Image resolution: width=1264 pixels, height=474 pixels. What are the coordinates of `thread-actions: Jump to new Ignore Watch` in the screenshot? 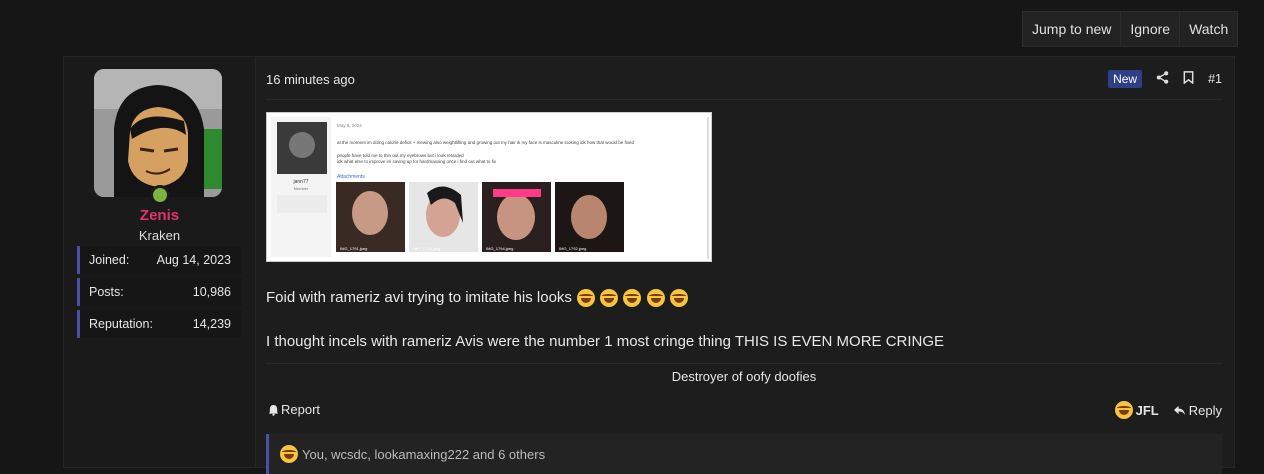 It's located at (1130, 29).